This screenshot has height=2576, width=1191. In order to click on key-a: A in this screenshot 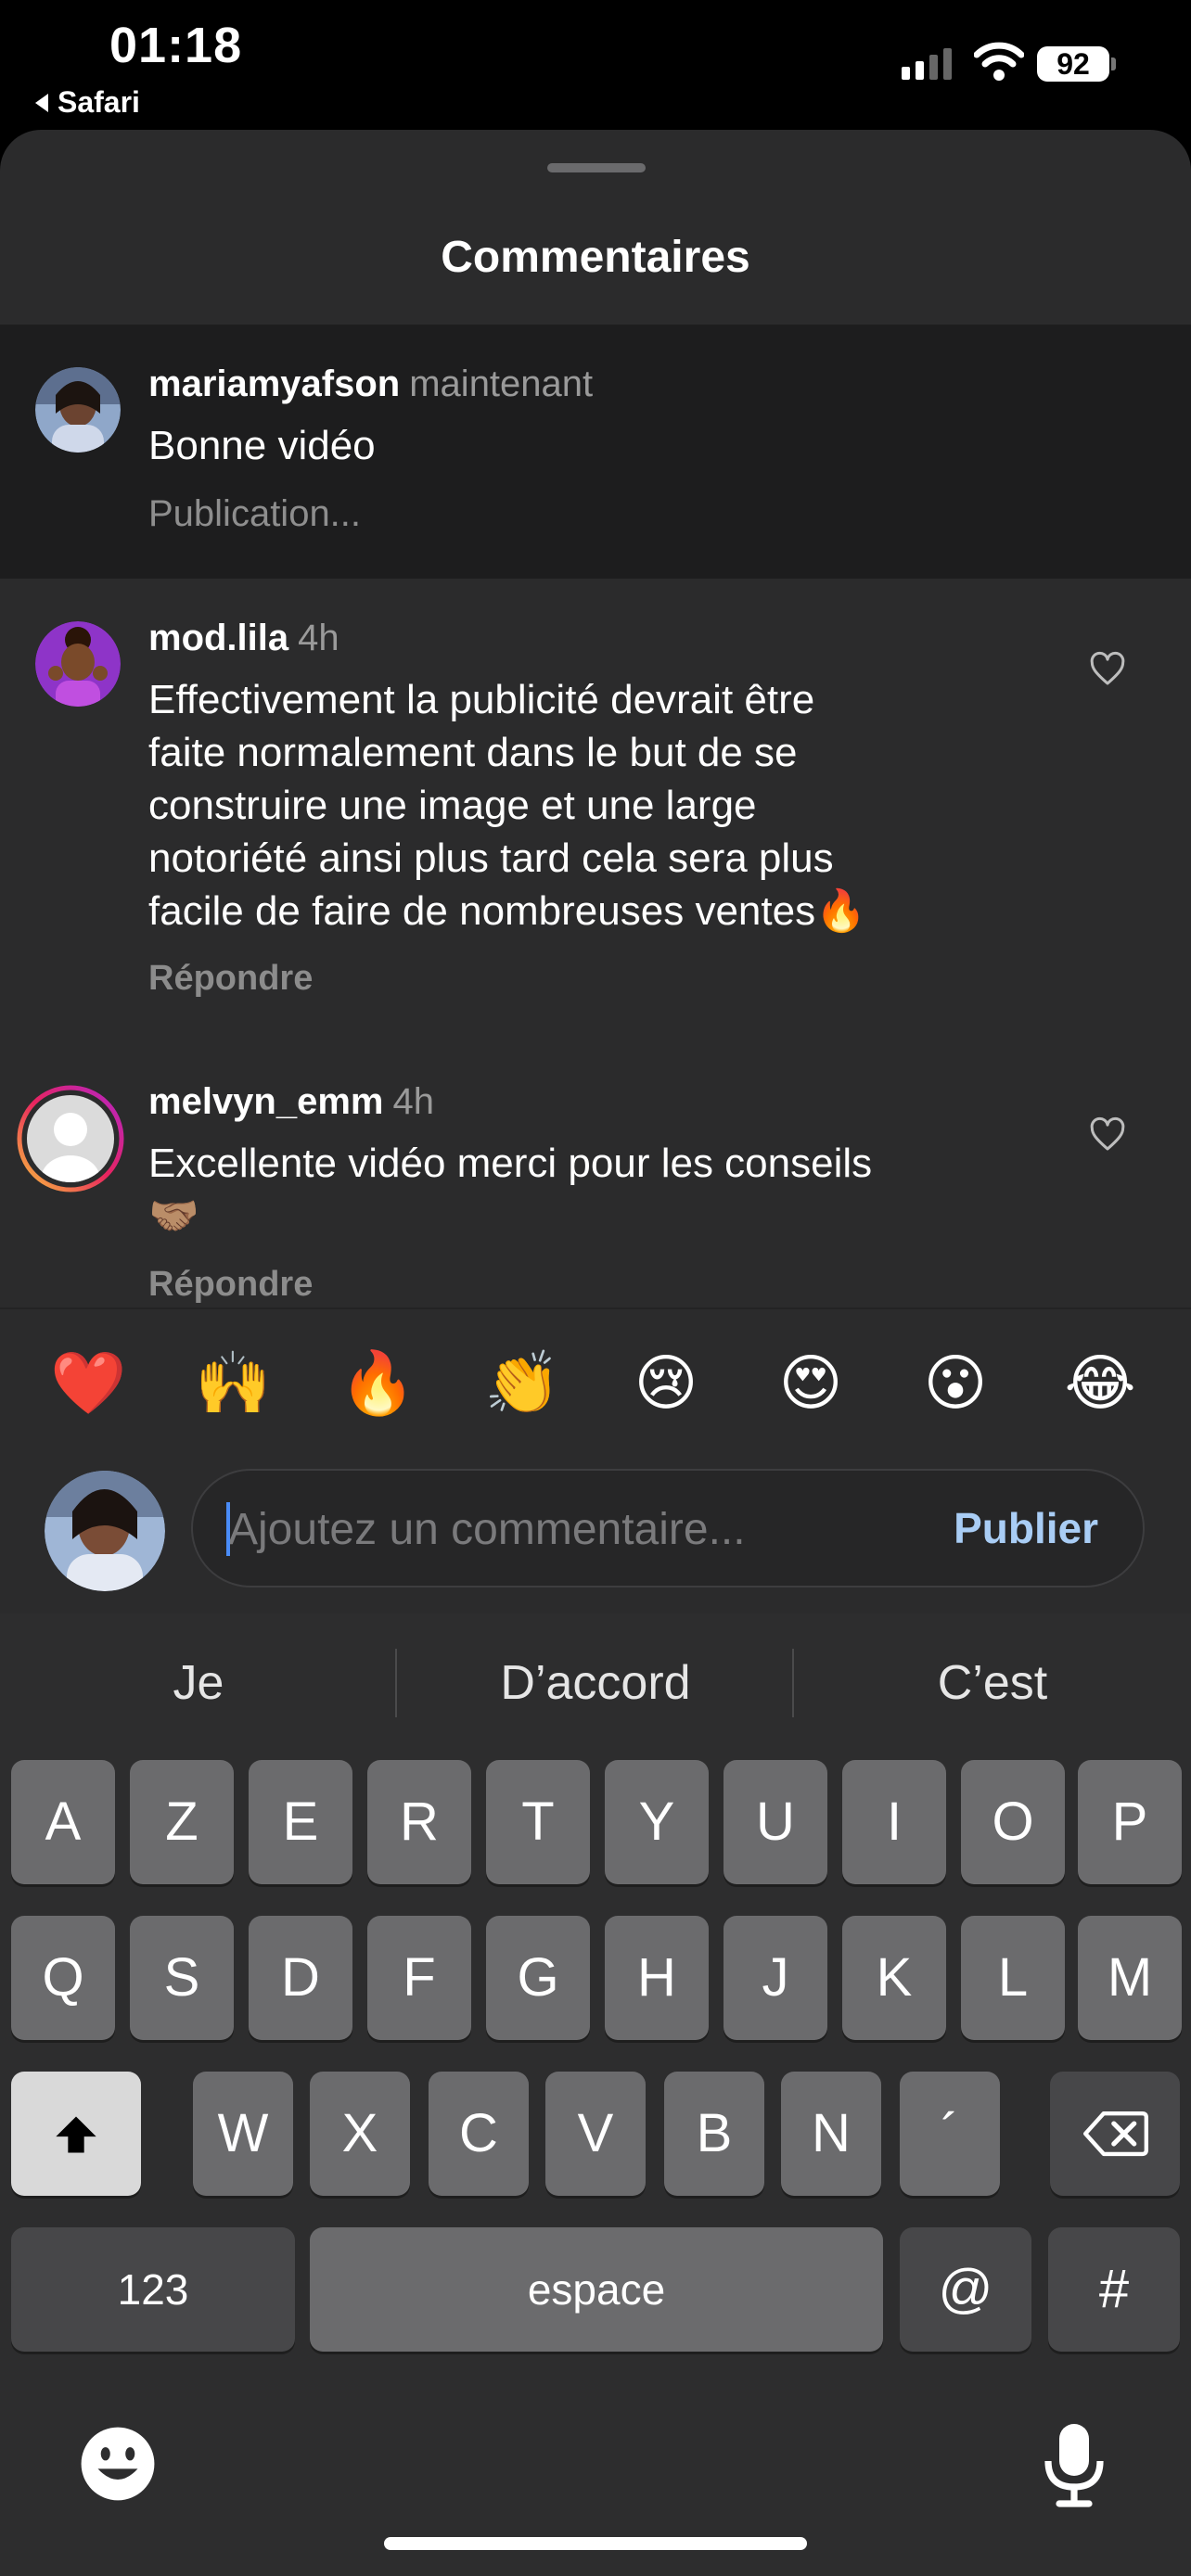, I will do `click(63, 1822)`.